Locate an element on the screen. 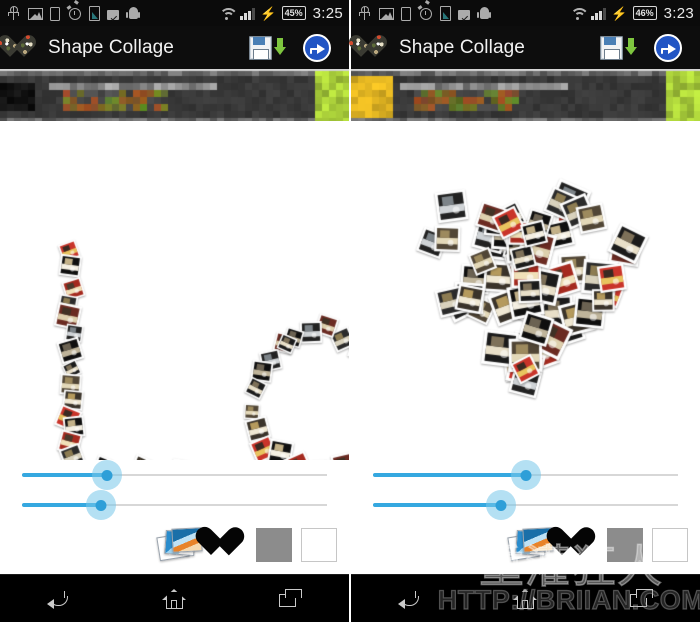  battery-indicator: 46% is located at coordinates (644, 13).